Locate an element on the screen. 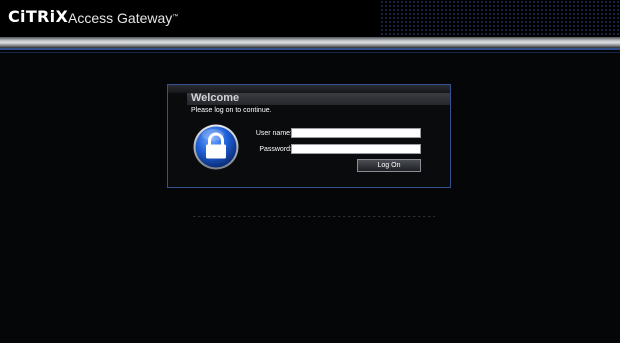 The image size is (620, 343). welcome-subtitle: Please log on to continue. is located at coordinates (231, 110).